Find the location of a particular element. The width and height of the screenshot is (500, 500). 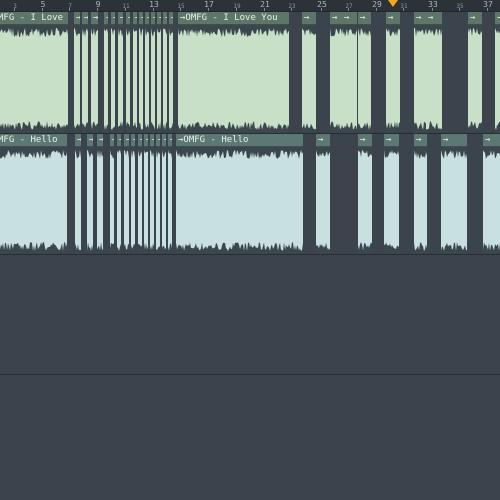

clip-i-love-you-2: →OMFG - I Love You is located at coordinates (233, 72).